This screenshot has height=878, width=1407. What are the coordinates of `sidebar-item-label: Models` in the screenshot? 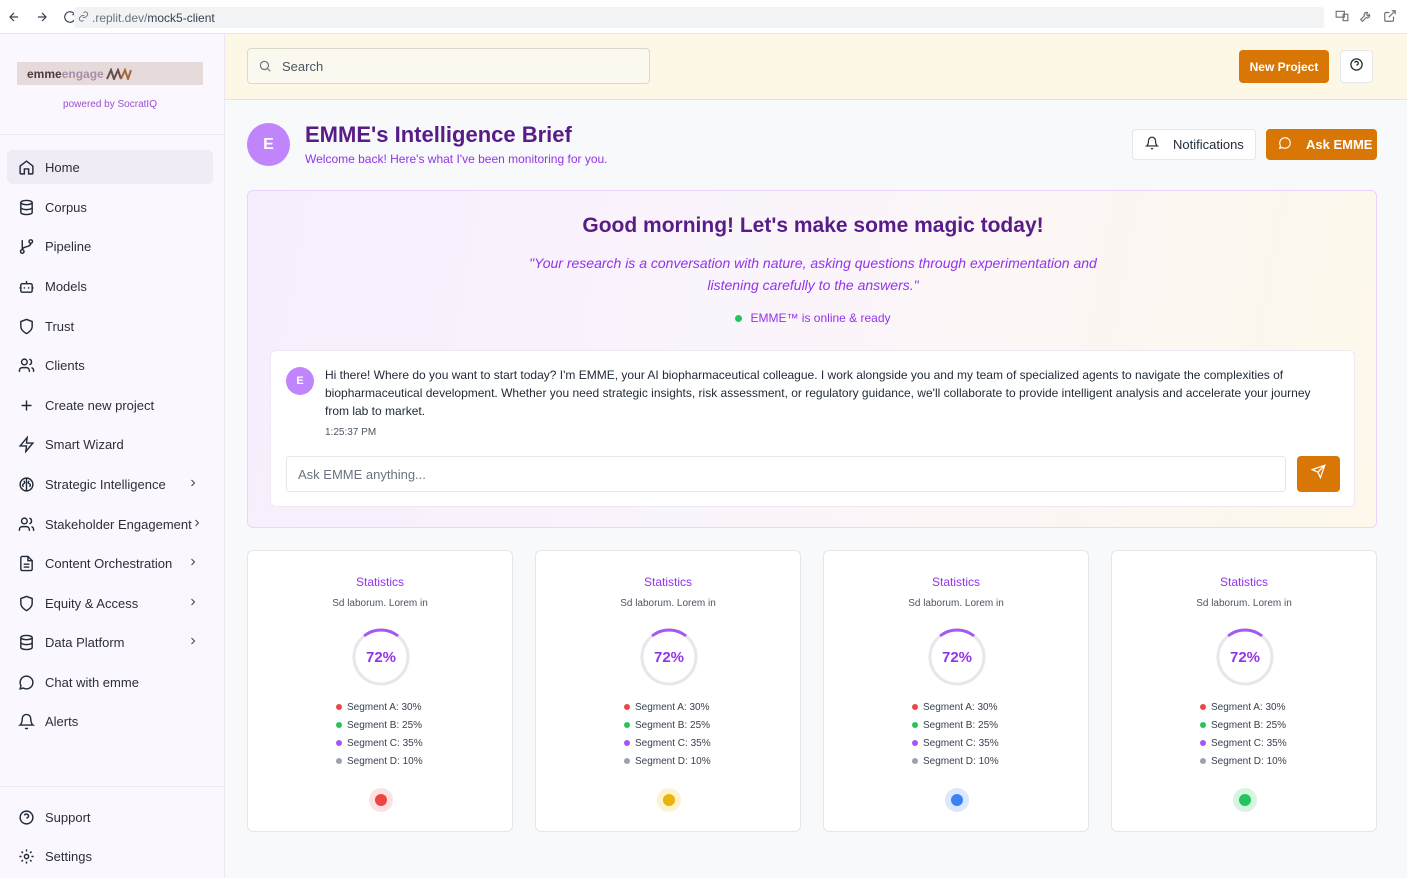 It's located at (66, 286).